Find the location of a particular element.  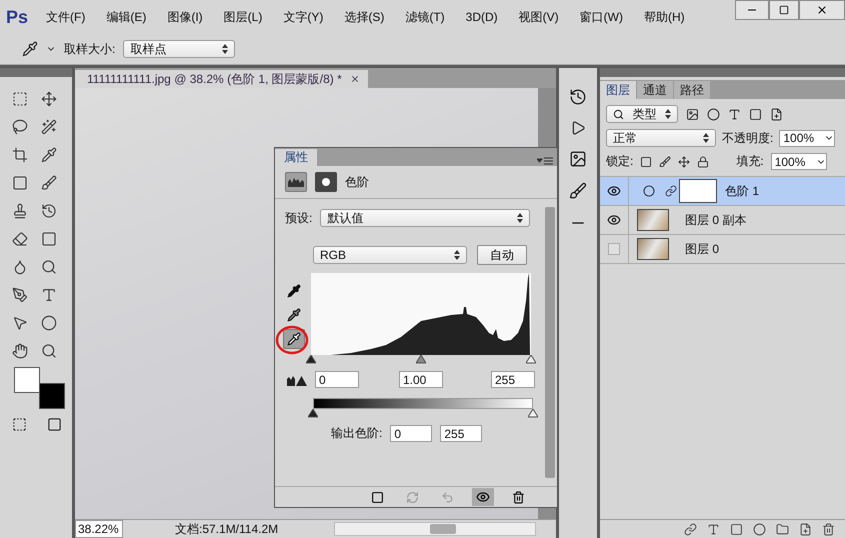

opacity-label: 不透明度: is located at coordinates (748, 138).